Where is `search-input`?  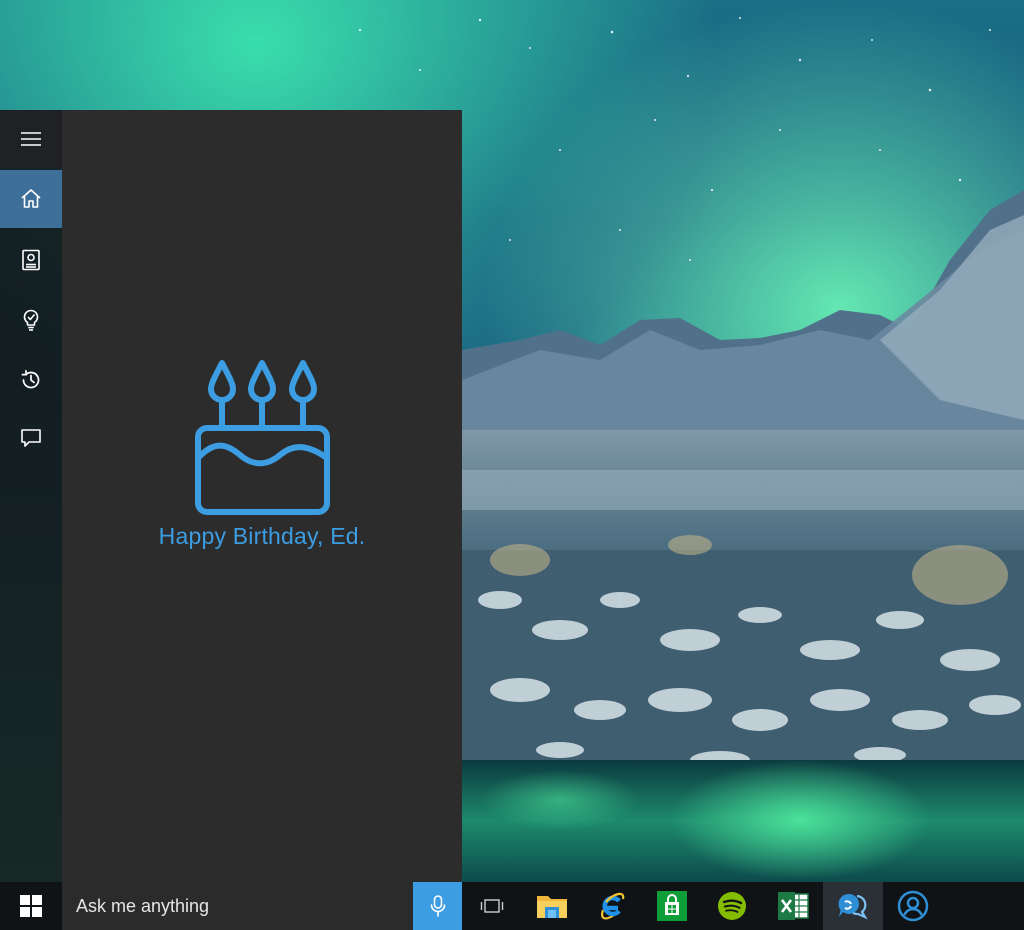 search-input is located at coordinates (241, 906).